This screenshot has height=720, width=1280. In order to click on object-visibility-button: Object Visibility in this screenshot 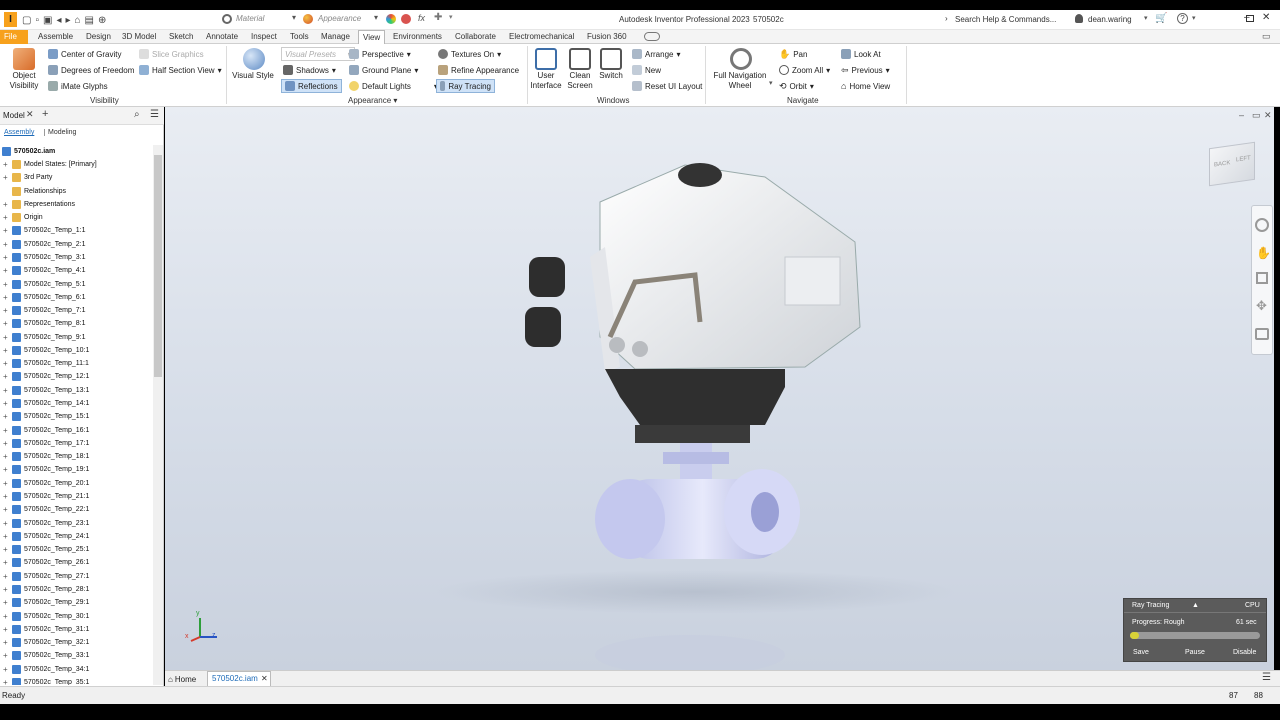, I will do `click(24, 81)`.